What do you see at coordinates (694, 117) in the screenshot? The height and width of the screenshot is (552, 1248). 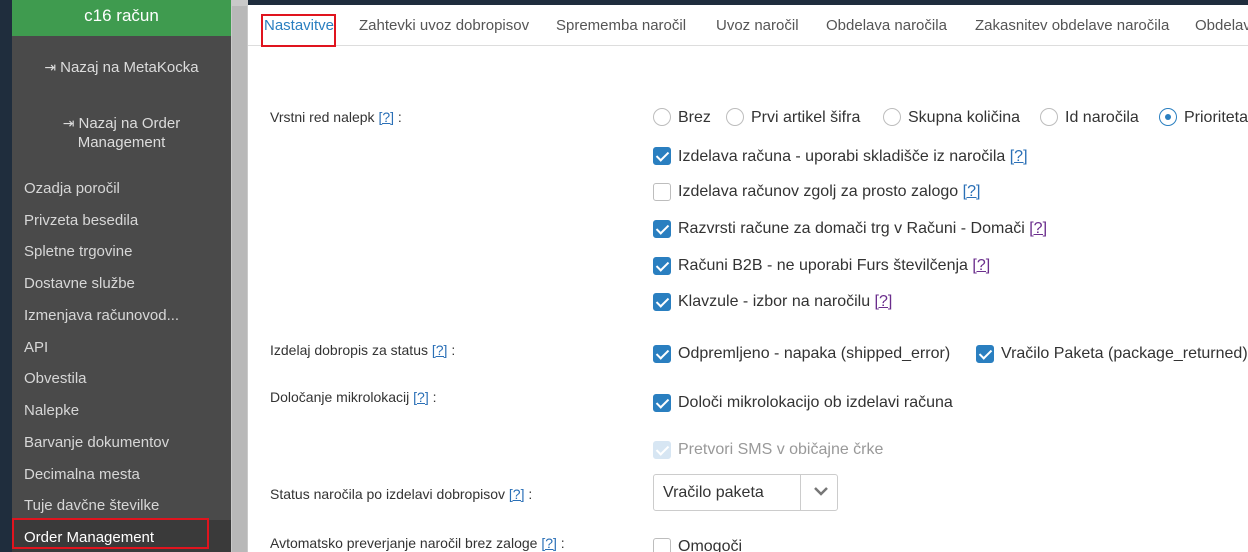 I see `radio-brez-label: Brez` at bounding box center [694, 117].